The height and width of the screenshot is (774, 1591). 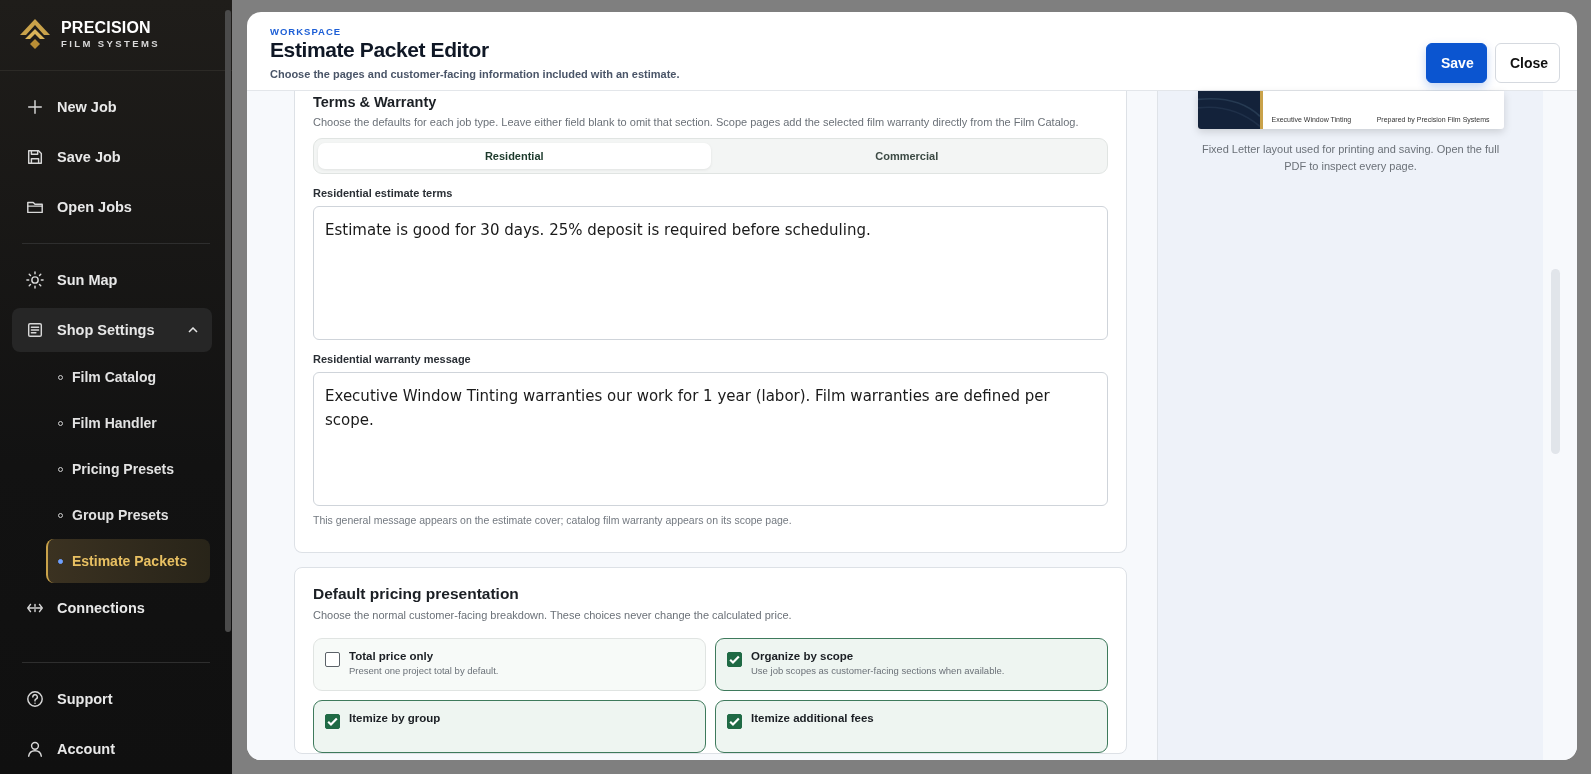 I want to click on sidebar-item: Shop Settings, so click(x=112, y=330).